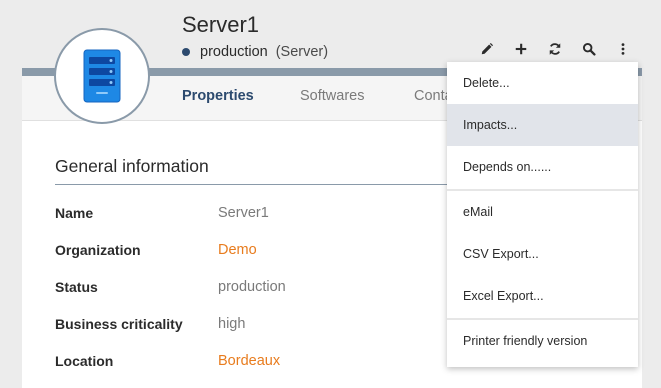  Describe the element at coordinates (252, 287) in the screenshot. I see `field-value-status: production` at that location.